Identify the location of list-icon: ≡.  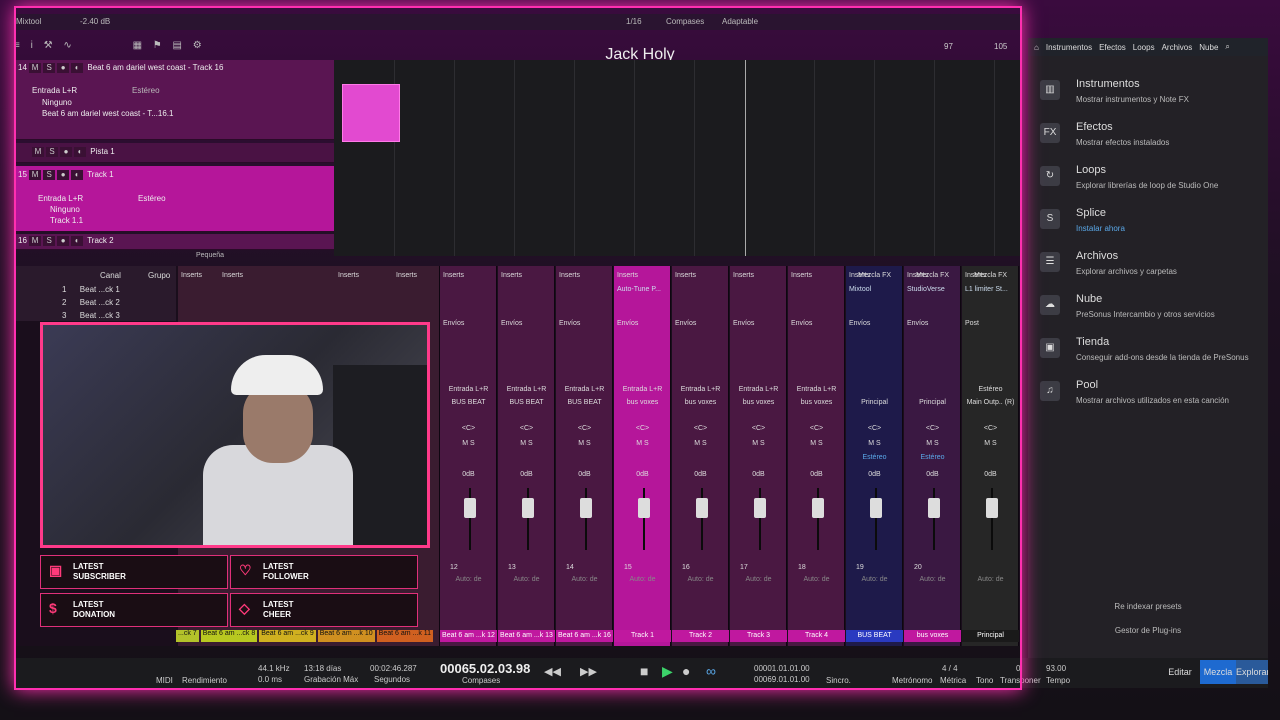
(17, 45).